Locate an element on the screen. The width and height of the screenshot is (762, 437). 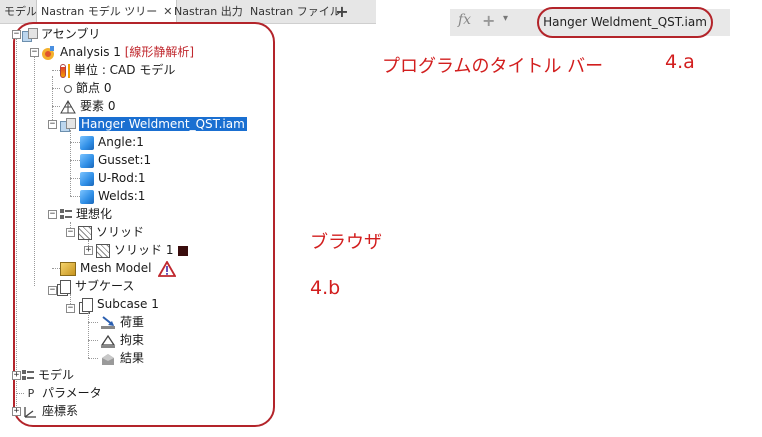
tree-node-part: U-Rod:1 is located at coordinates (113, 178).